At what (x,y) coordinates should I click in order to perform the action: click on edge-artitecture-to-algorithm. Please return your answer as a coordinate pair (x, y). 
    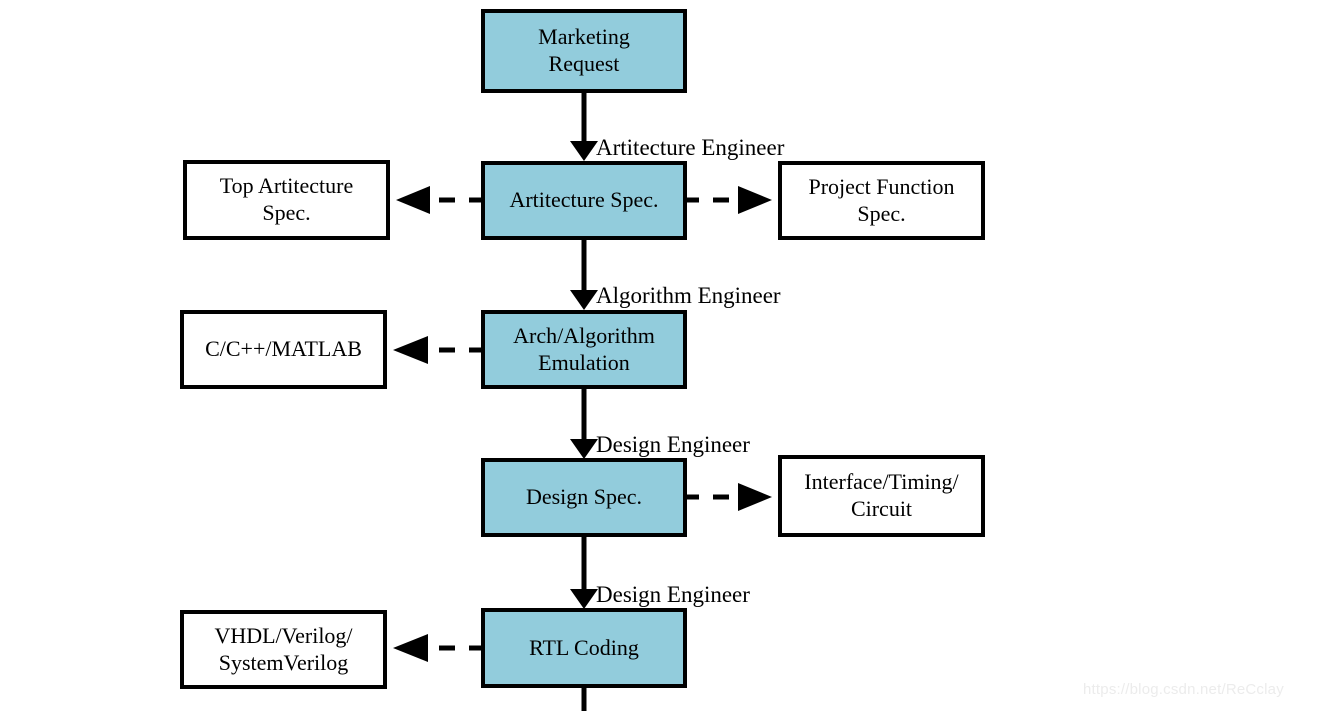
    Looking at the image, I should click on (584, 275).